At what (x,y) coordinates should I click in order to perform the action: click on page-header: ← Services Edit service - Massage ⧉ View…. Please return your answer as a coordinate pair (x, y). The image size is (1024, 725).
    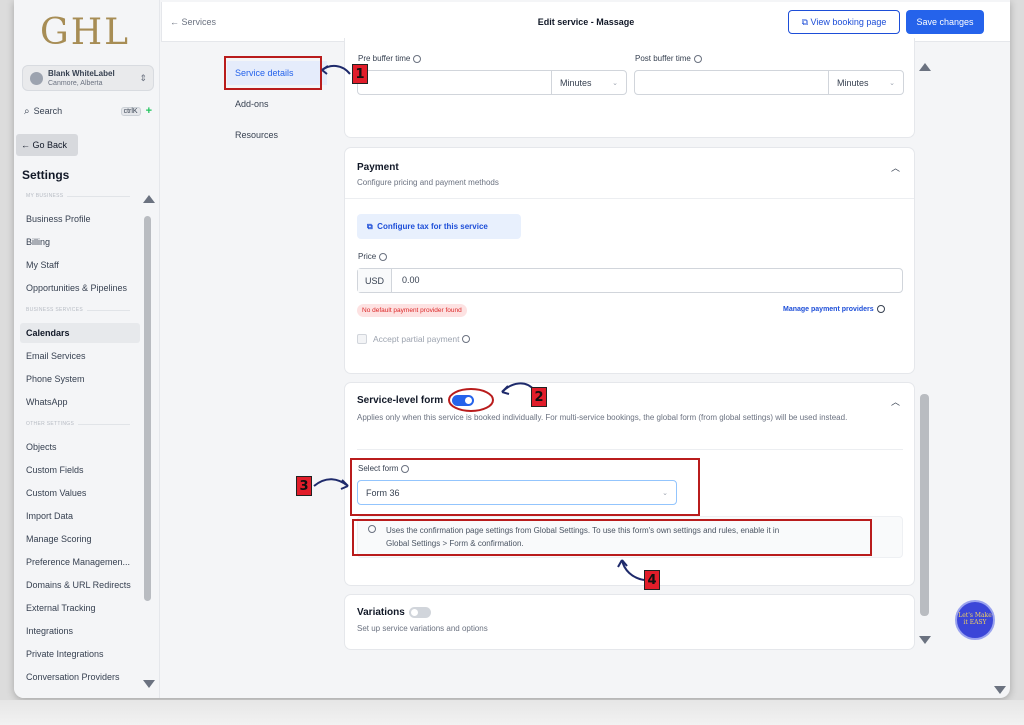
    Looking at the image, I should click on (585, 22).